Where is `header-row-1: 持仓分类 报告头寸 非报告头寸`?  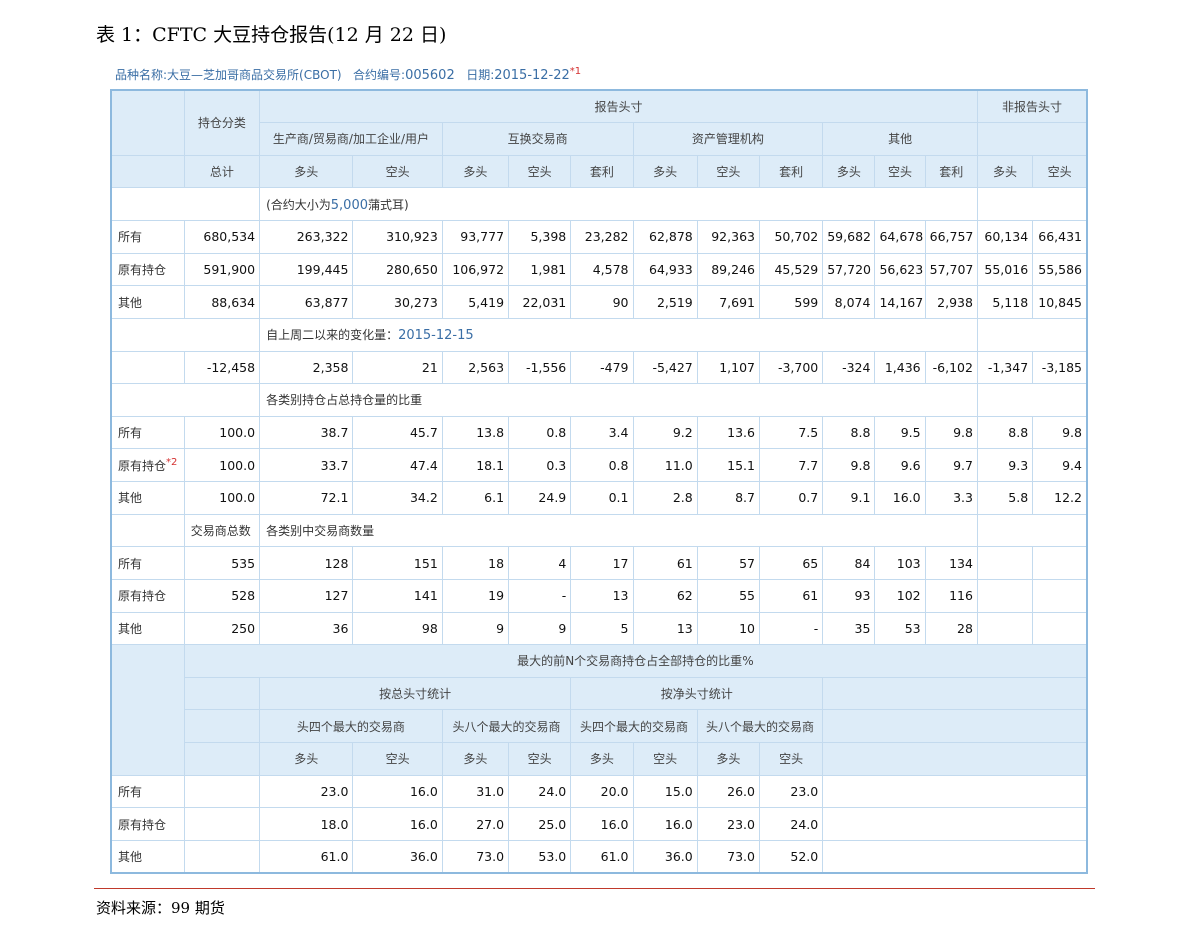
header-row-1: 持仓分类 报告头寸 非报告头寸 is located at coordinates (599, 122).